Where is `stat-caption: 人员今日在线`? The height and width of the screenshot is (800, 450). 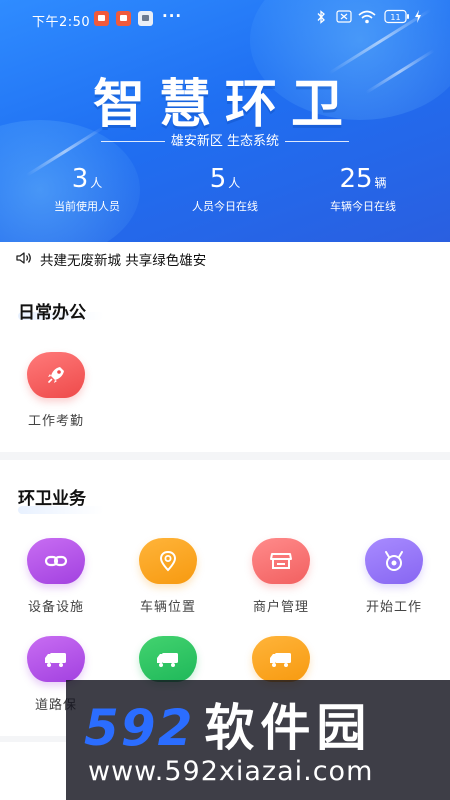 stat-caption: 人员今日在线 is located at coordinates (225, 206).